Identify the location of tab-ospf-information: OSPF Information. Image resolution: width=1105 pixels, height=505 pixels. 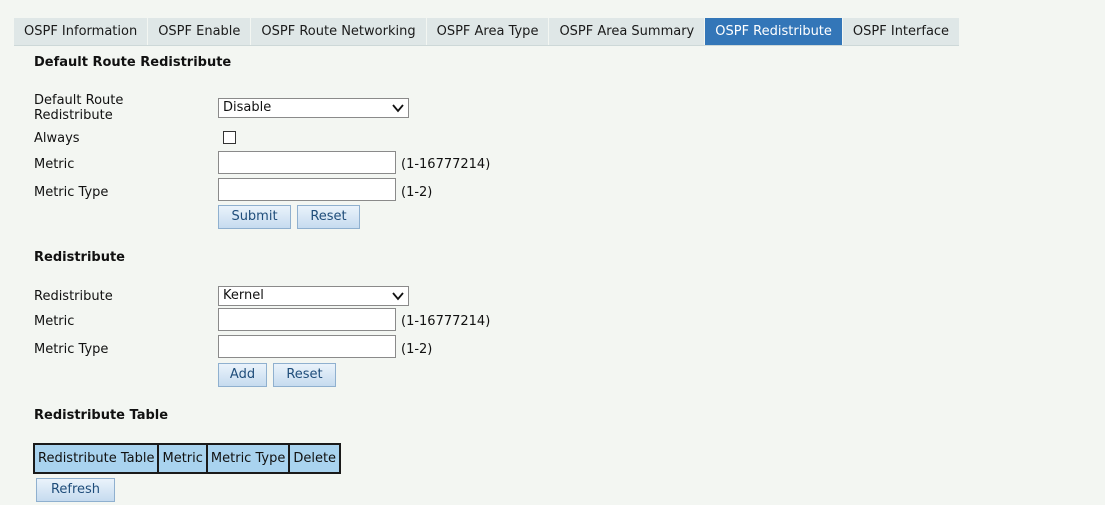
(81, 31).